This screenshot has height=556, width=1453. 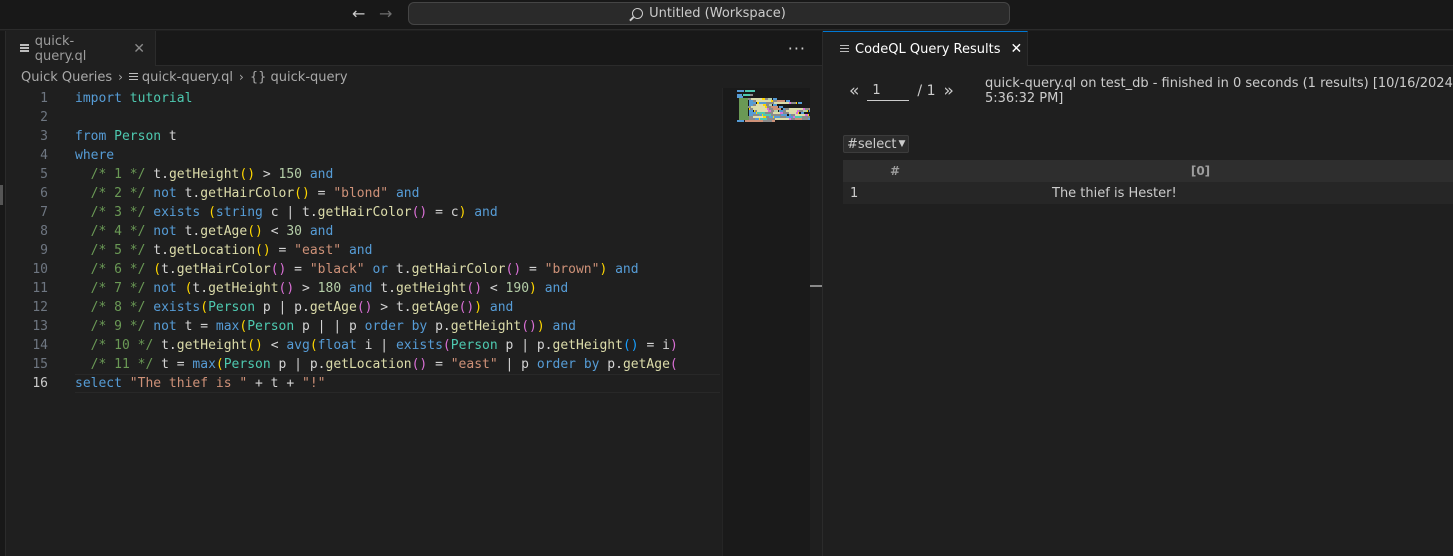 I want to click on code-token: c | t., so click(x=290, y=212).